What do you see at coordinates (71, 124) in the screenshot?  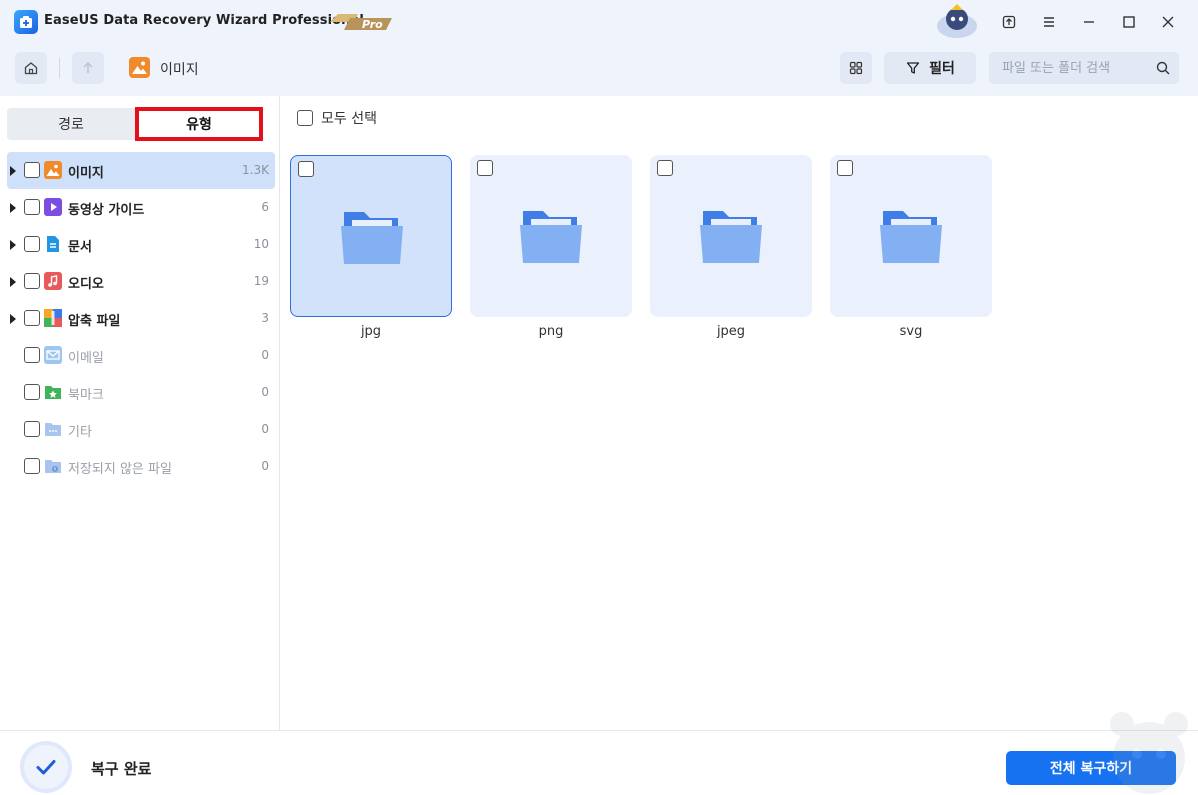 I see `tab-path: 경로` at bounding box center [71, 124].